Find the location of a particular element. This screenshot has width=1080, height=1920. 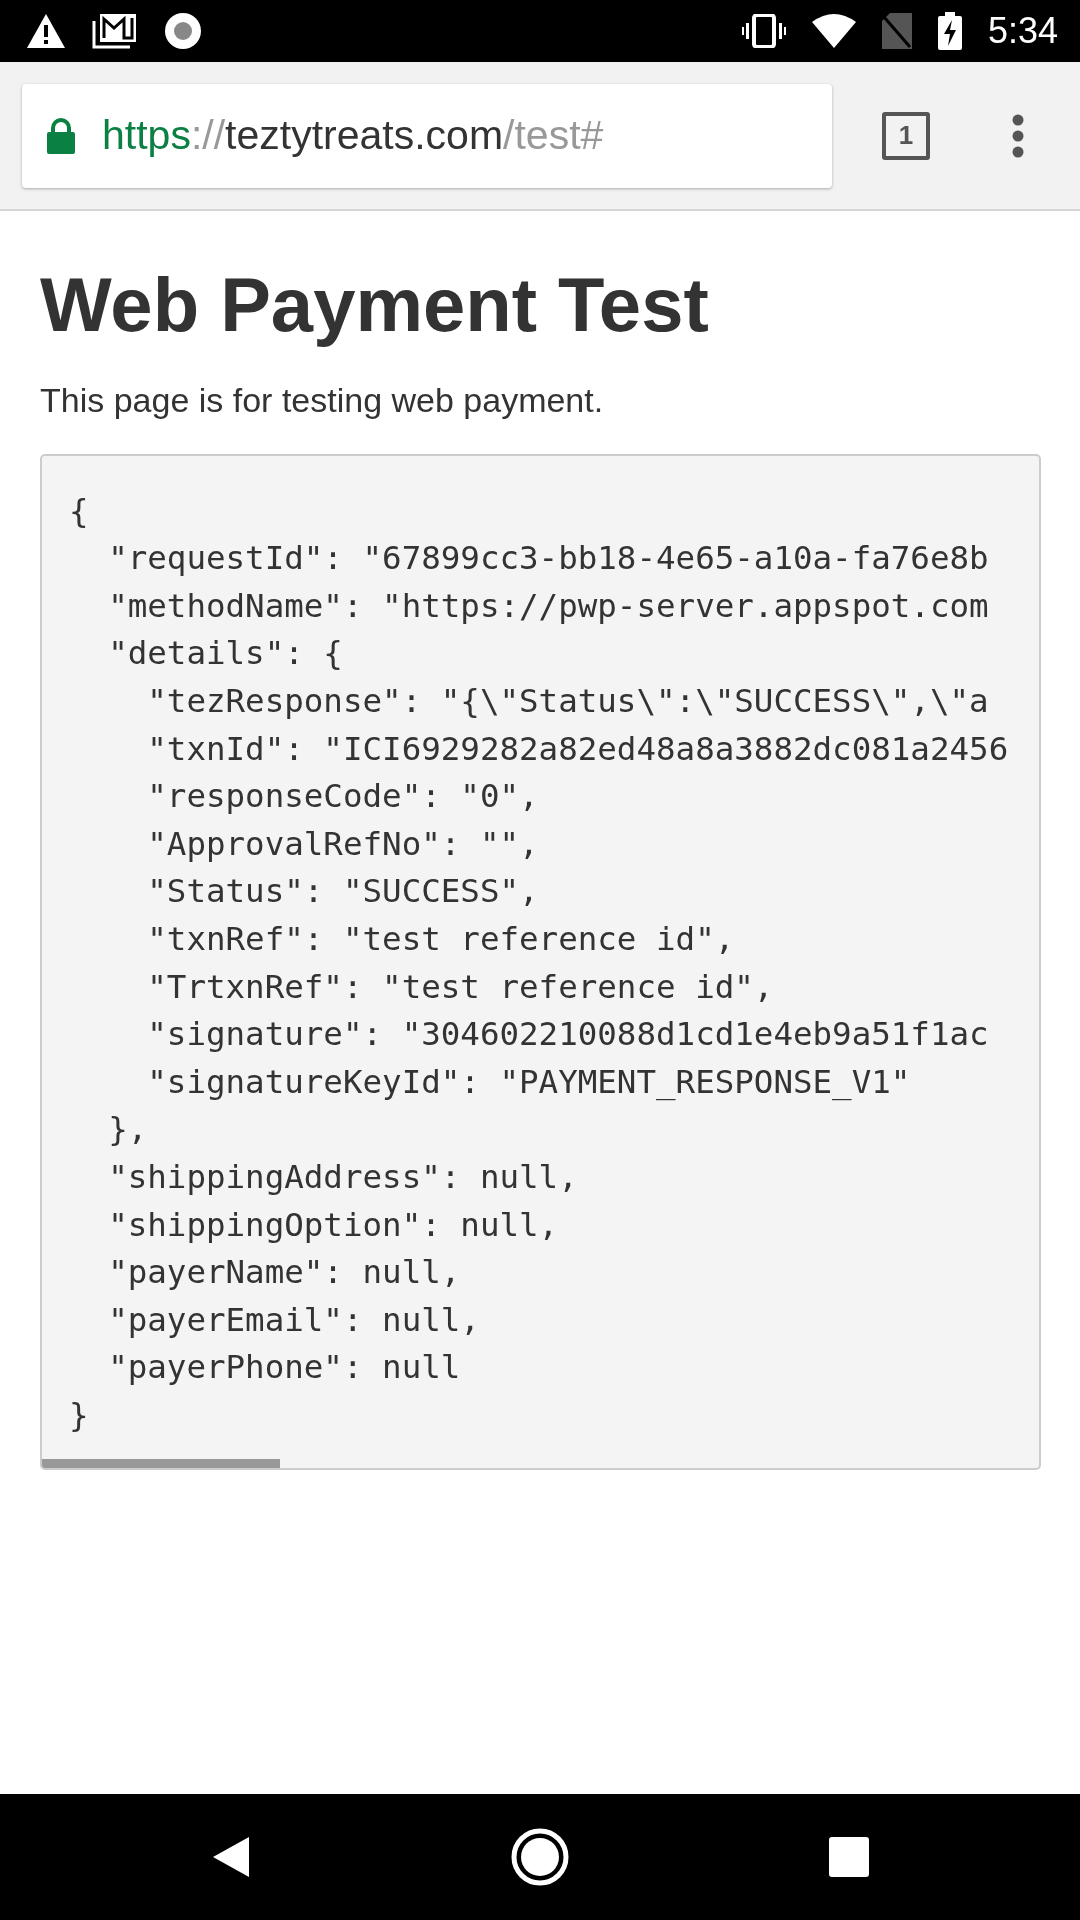

code-line: "txnId": "ICI6929282a82ed48a8a3882dc081a2456 is located at coordinates (577, 749).